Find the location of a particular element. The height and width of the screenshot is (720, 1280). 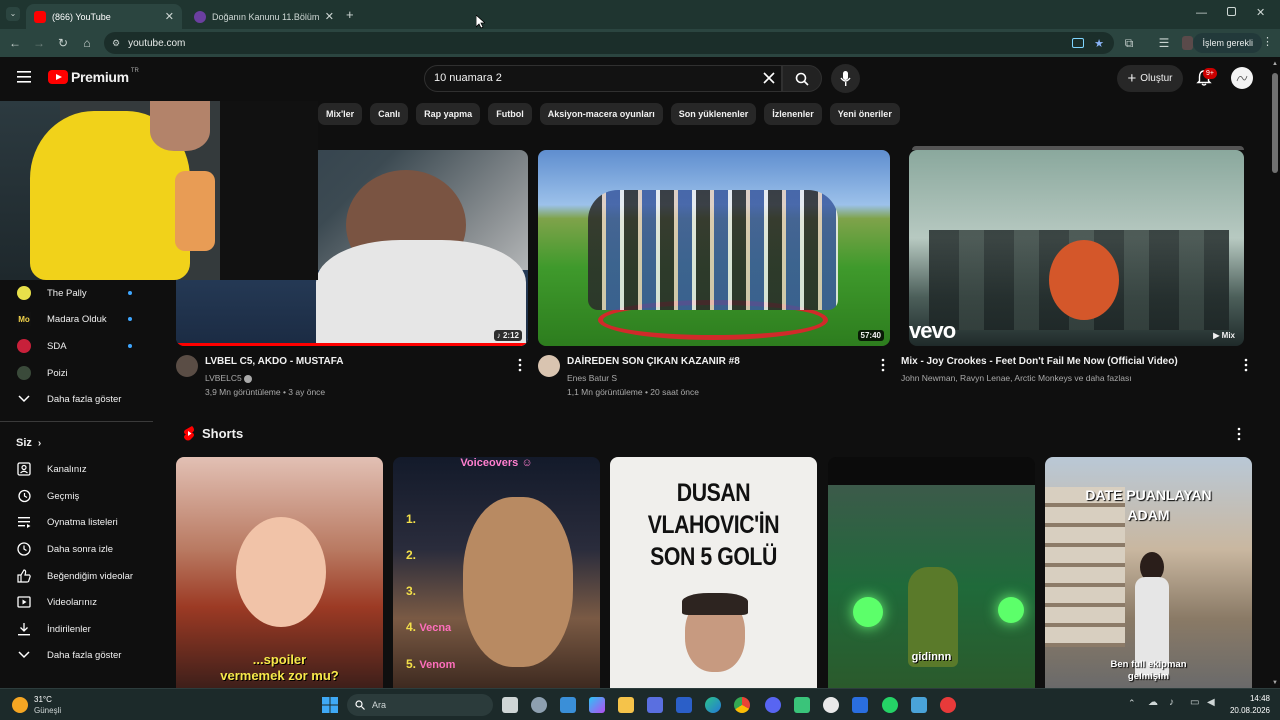

sidebar-sub-poizi: Poizi is located at coordinates (76, 373).